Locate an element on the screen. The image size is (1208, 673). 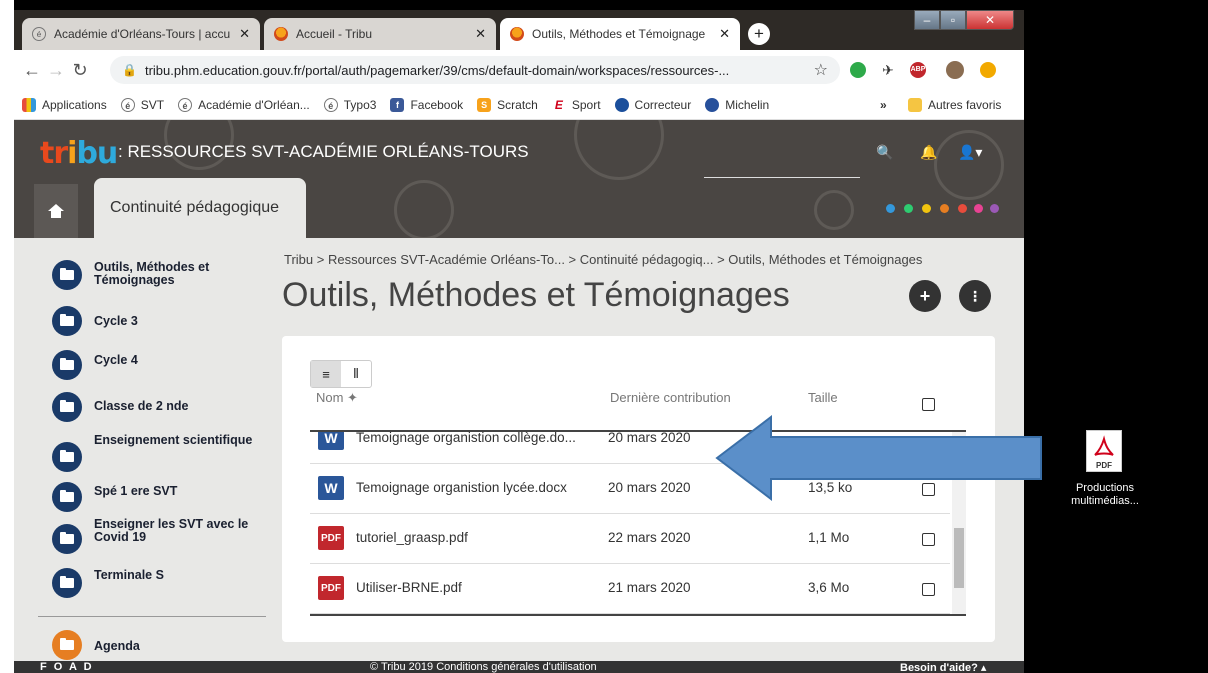
adblock-icon: ABP is located at coordinates (918, 70).